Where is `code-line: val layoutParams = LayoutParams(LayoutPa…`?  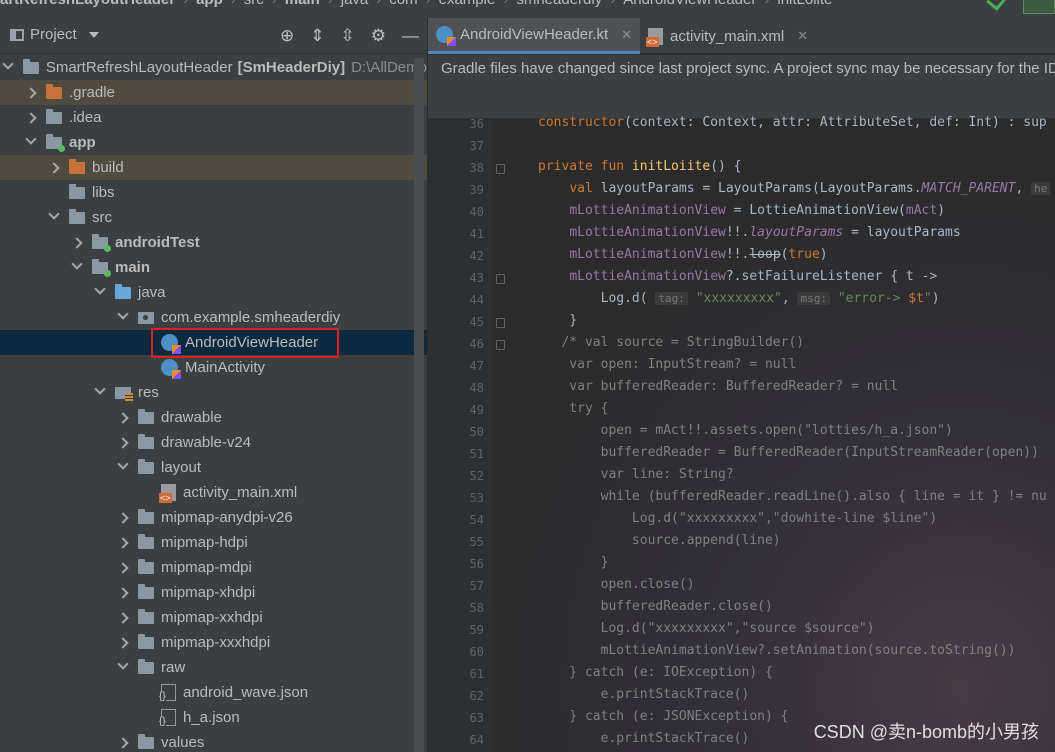 code-line: val layoutParams = LayoutParams(LayoutPa… is located at coordinates (794, 188).